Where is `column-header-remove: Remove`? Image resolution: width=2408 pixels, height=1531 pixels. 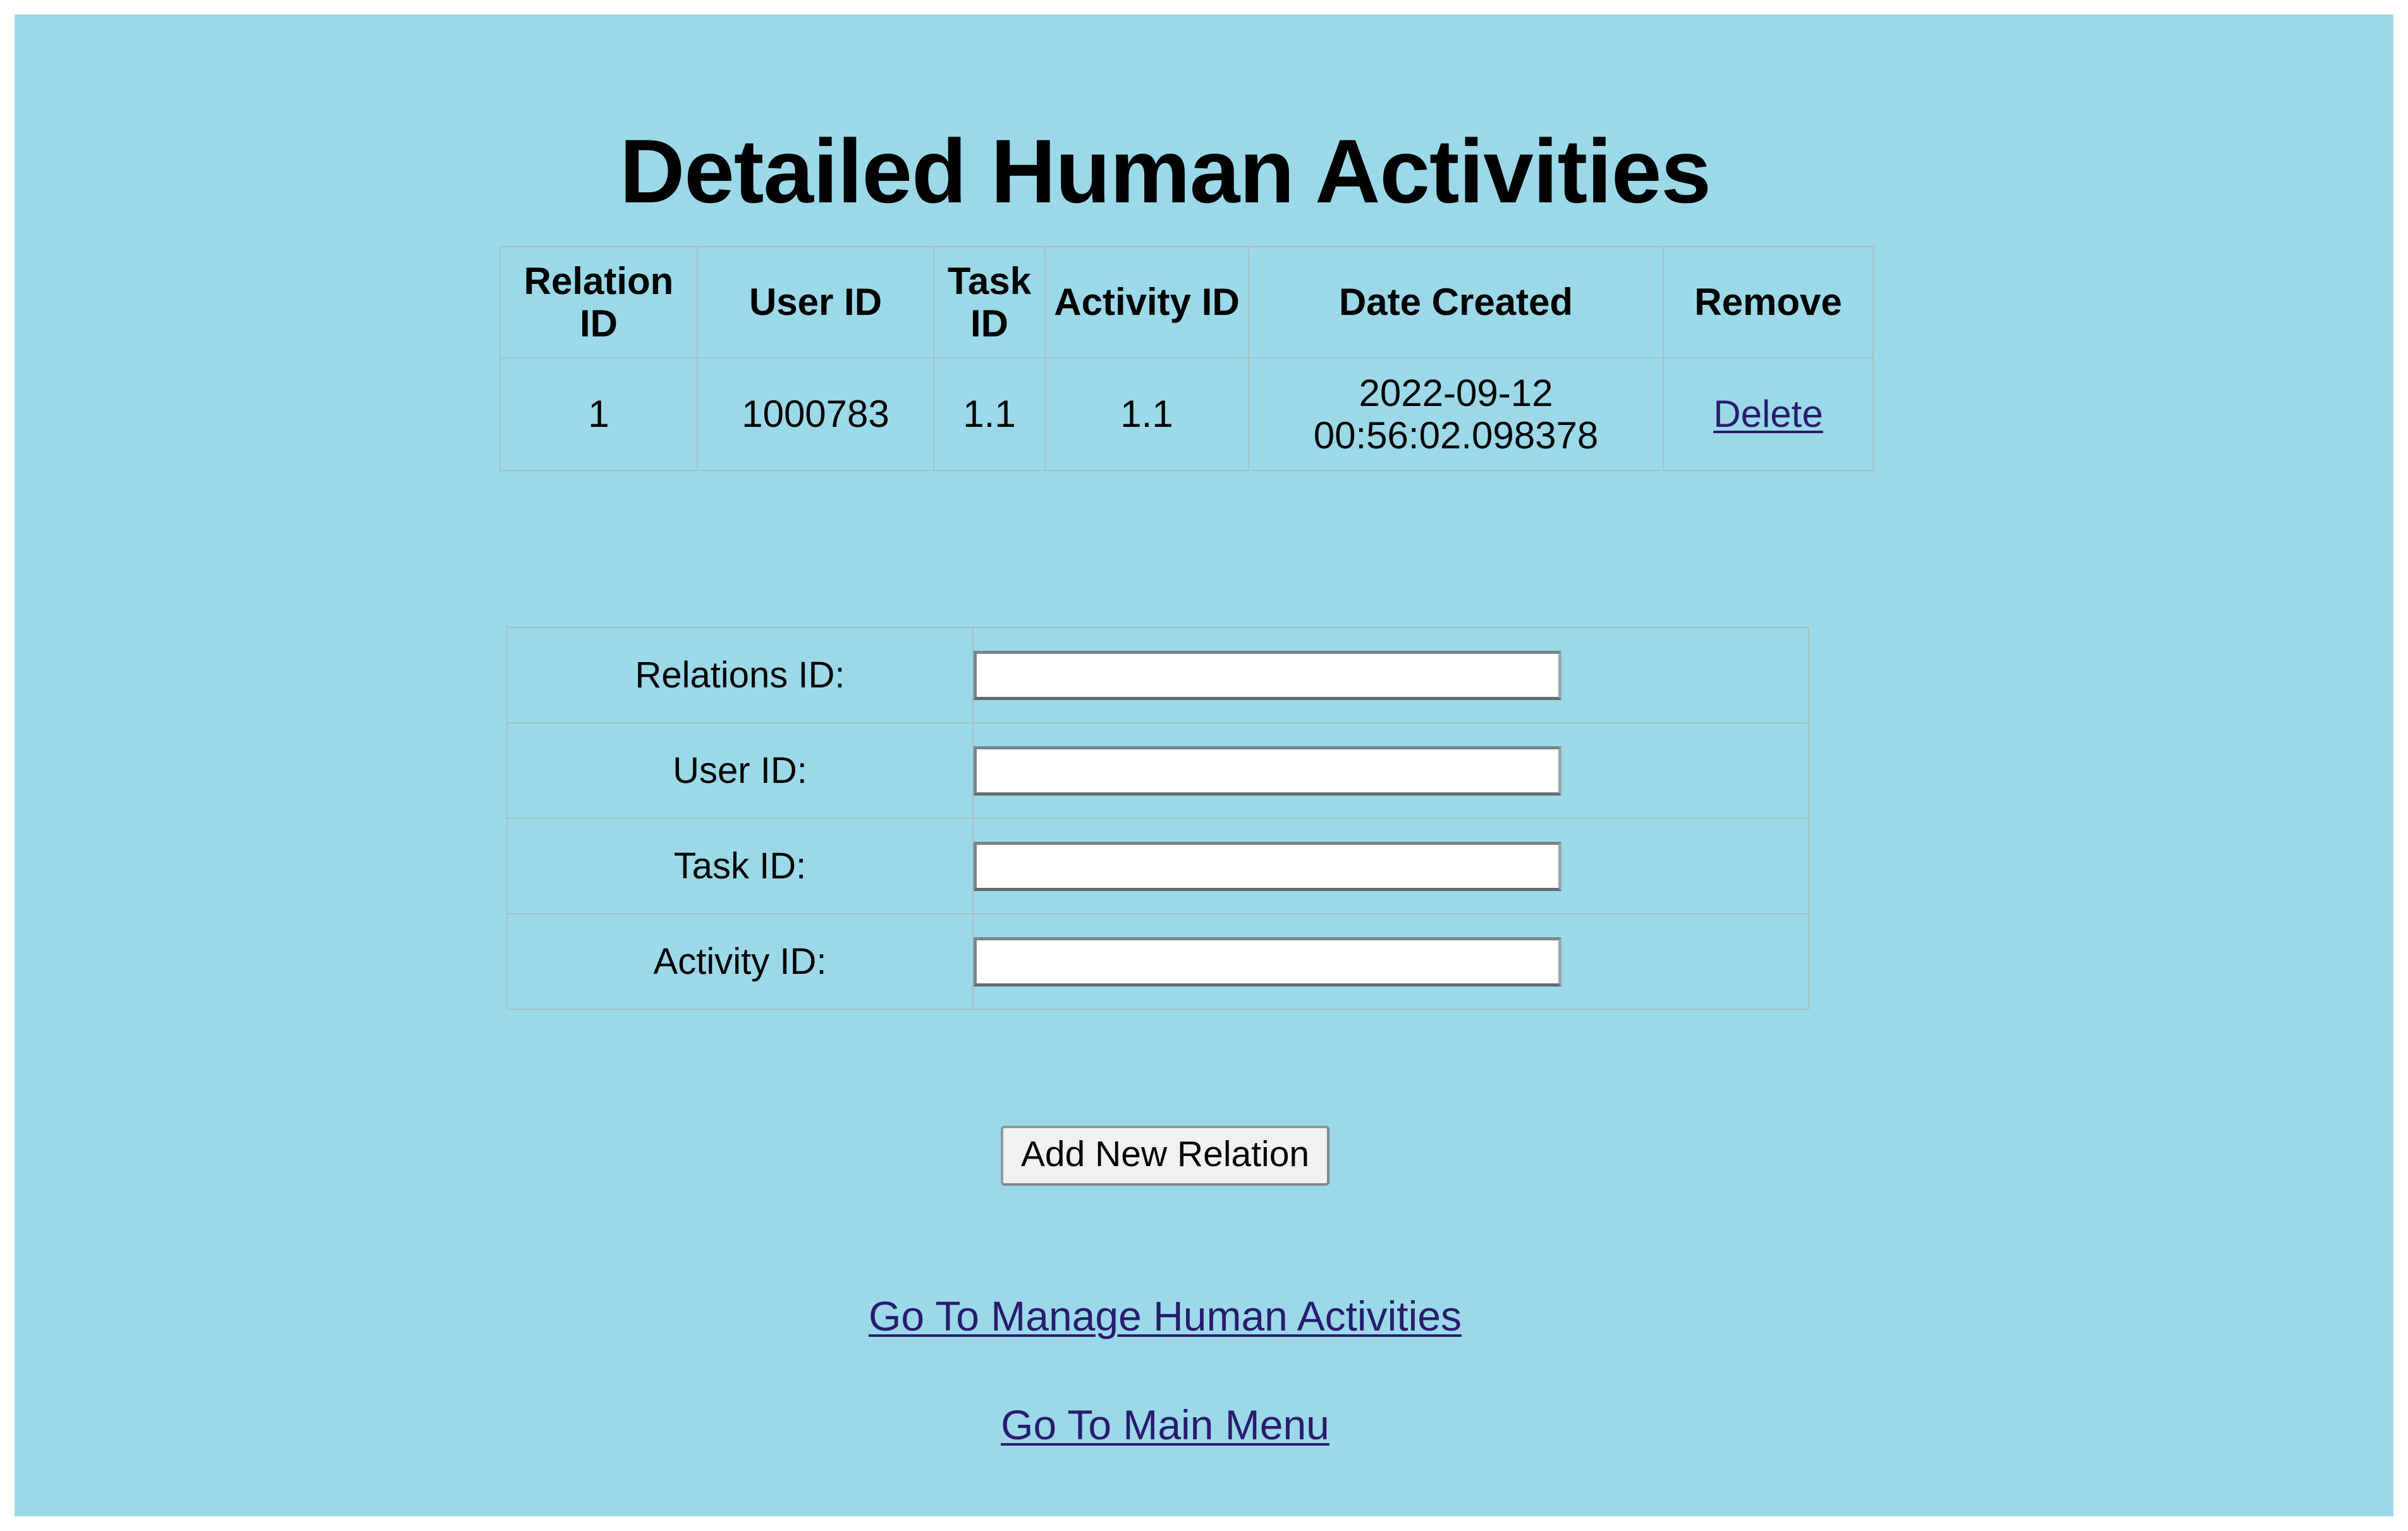 column-header-remove: Remove is located at coordinates (1768, 302).